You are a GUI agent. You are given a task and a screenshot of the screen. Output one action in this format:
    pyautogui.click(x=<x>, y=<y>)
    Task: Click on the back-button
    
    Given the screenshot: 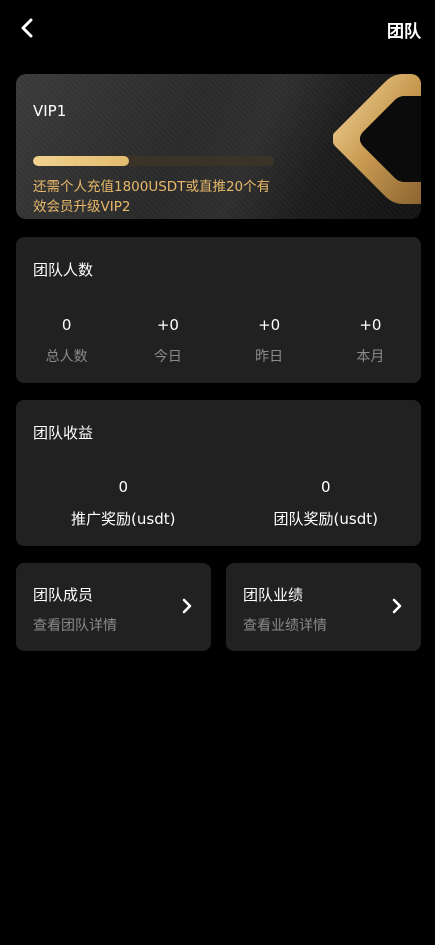 What is the action you would take?
    pyautogui.click(x=27, y=28)
    